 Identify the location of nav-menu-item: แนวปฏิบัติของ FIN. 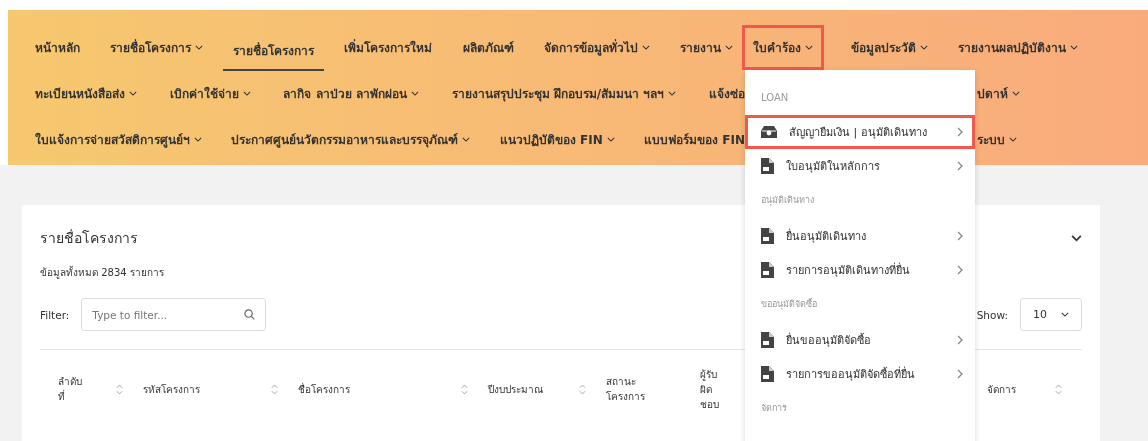
(557, 139).